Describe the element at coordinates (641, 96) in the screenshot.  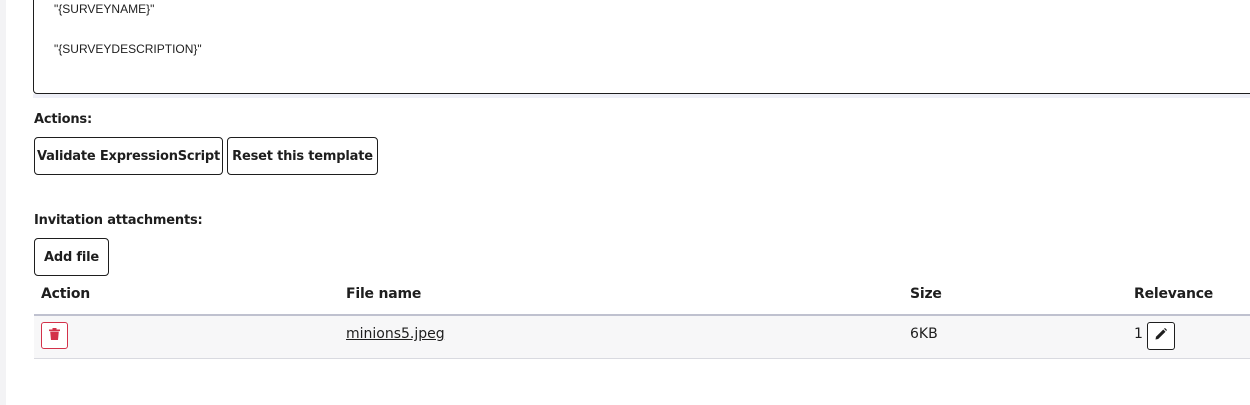
I see `editor-divider` at that location.